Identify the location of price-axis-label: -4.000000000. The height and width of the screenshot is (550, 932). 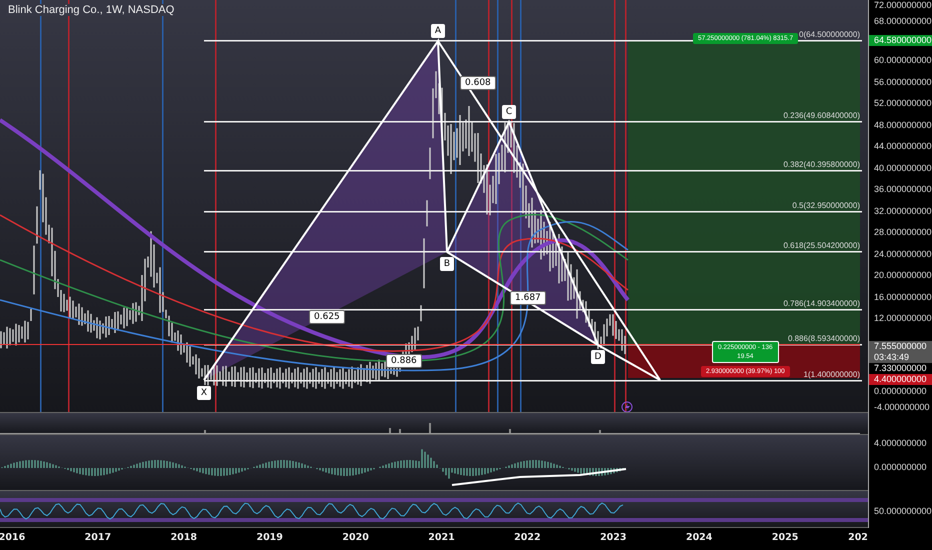
(902, 407).